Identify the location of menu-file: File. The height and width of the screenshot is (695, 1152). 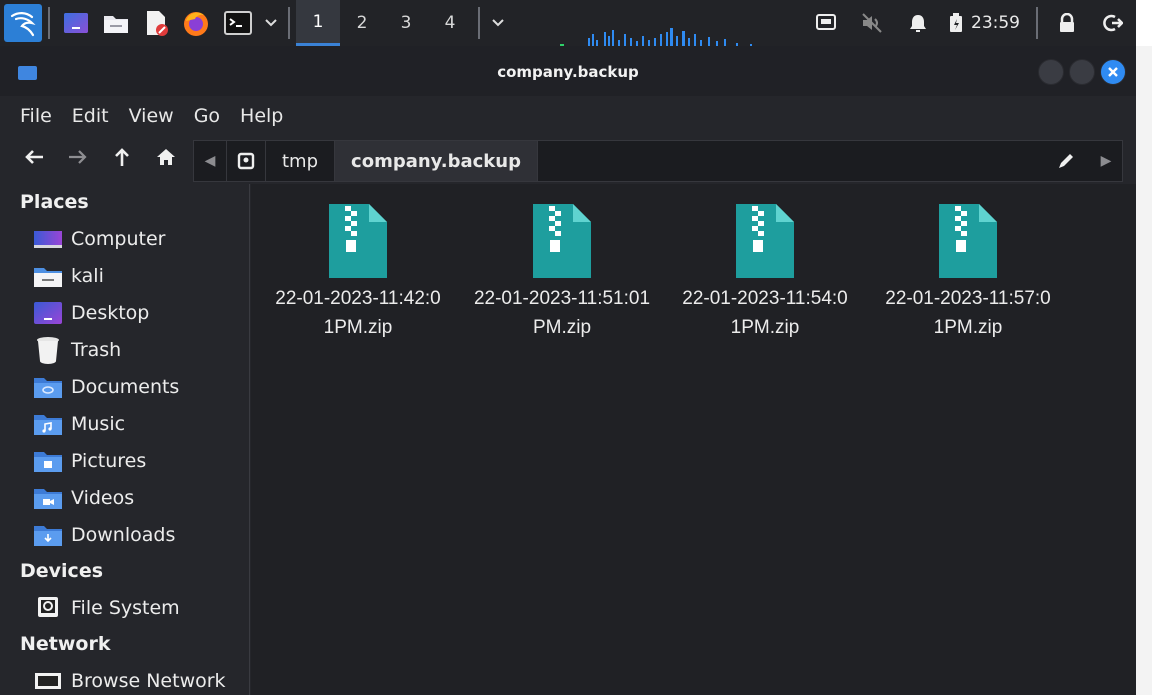
(36, 116).